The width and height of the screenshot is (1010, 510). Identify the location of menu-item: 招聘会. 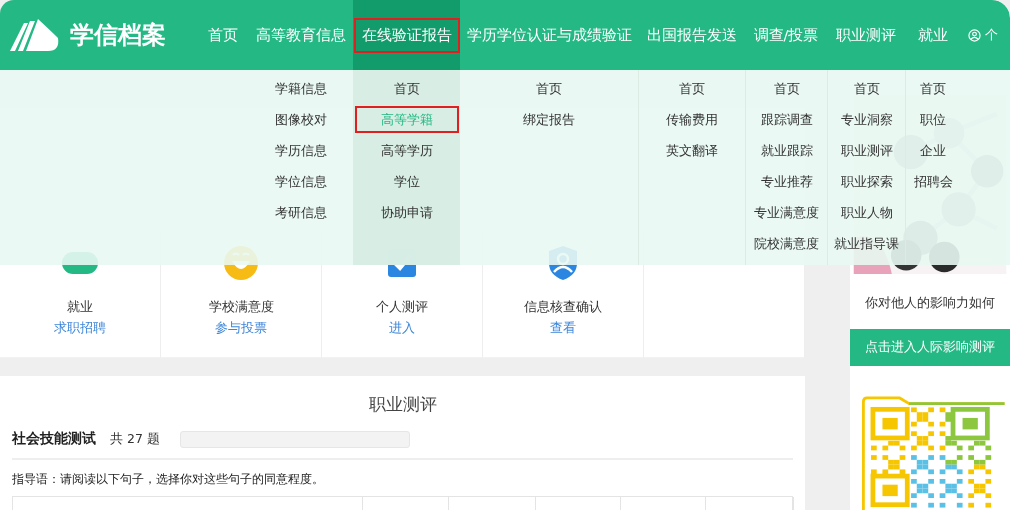
(933, 181).